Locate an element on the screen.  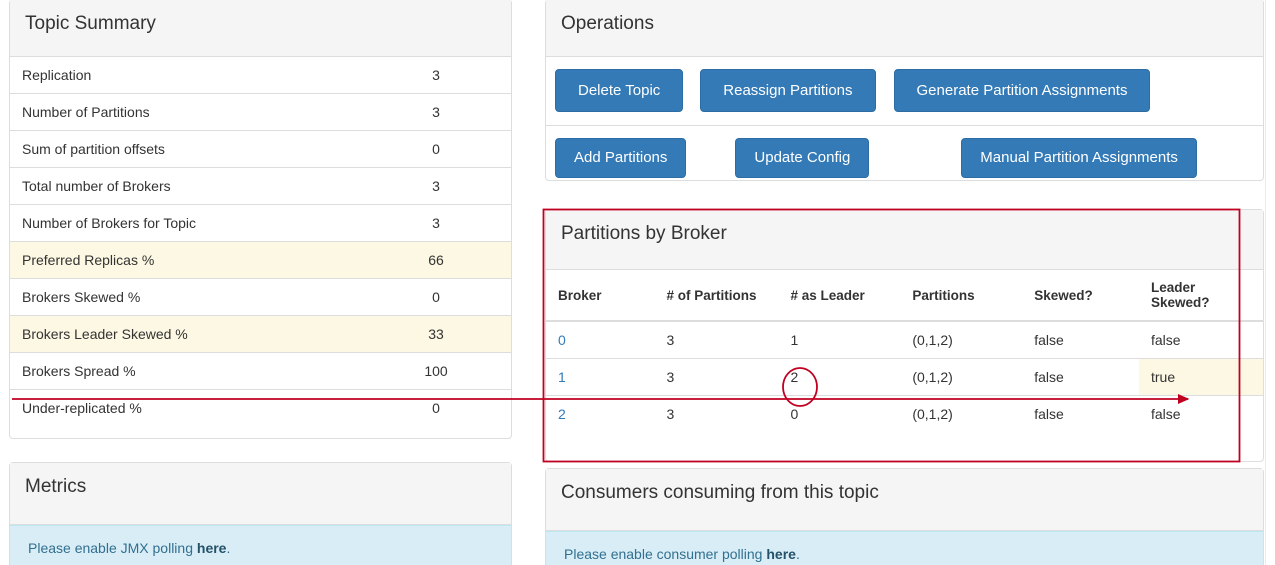
operations-title: Operations is located at coordinates (607, 23).